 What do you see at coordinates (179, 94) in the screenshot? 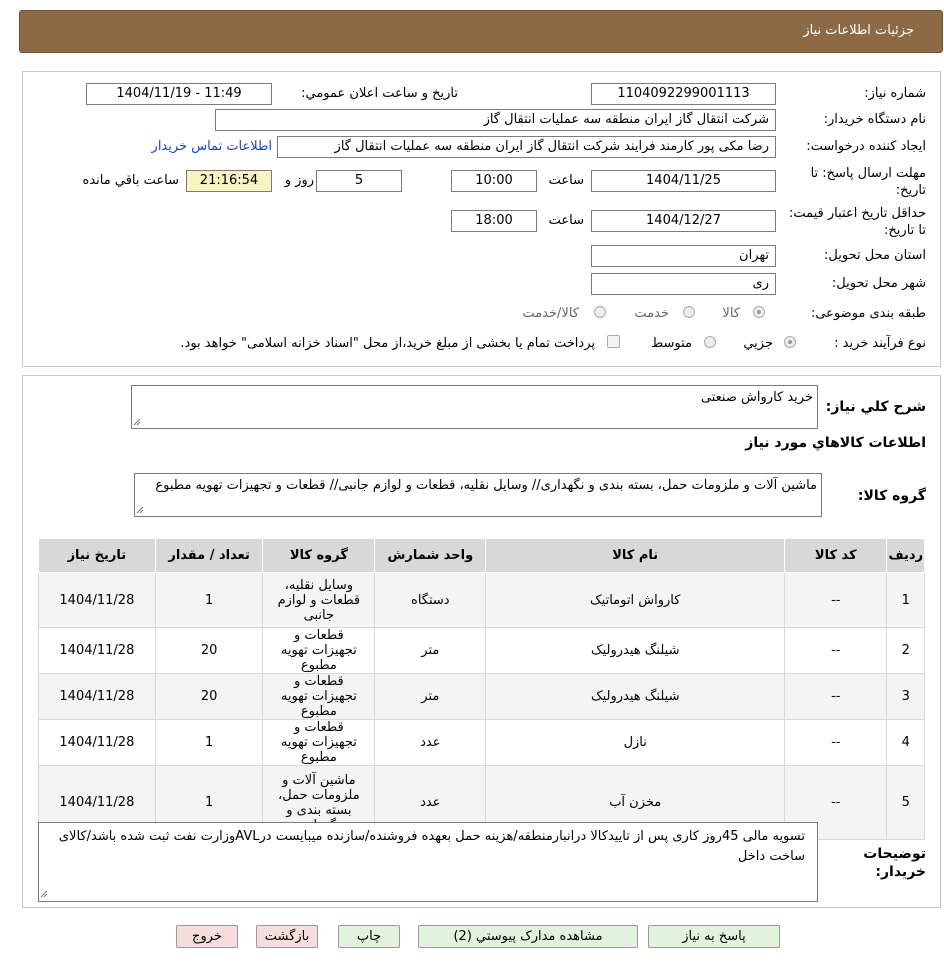
I see `announce-field: 1404/11/19 - 11:49` at bounding box center [179, 94].